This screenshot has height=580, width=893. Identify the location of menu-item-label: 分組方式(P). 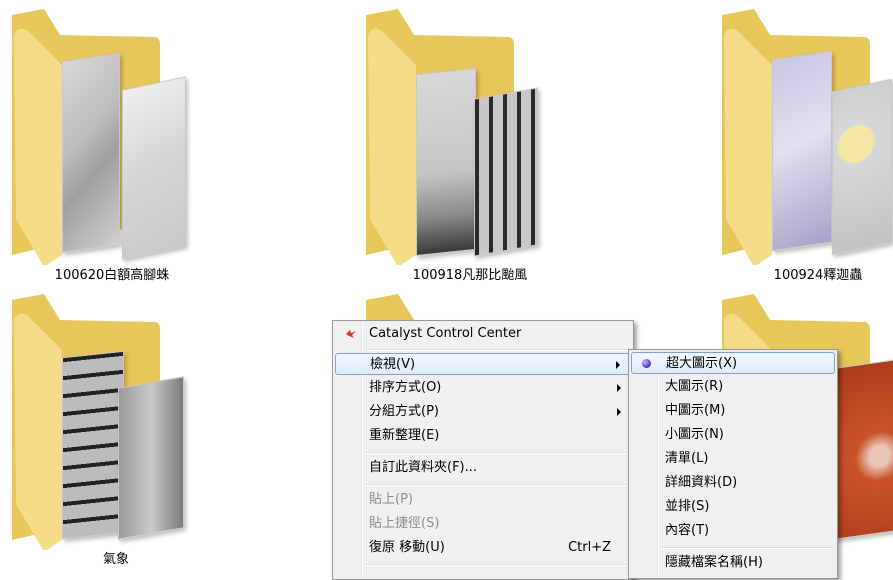
(404, 411).